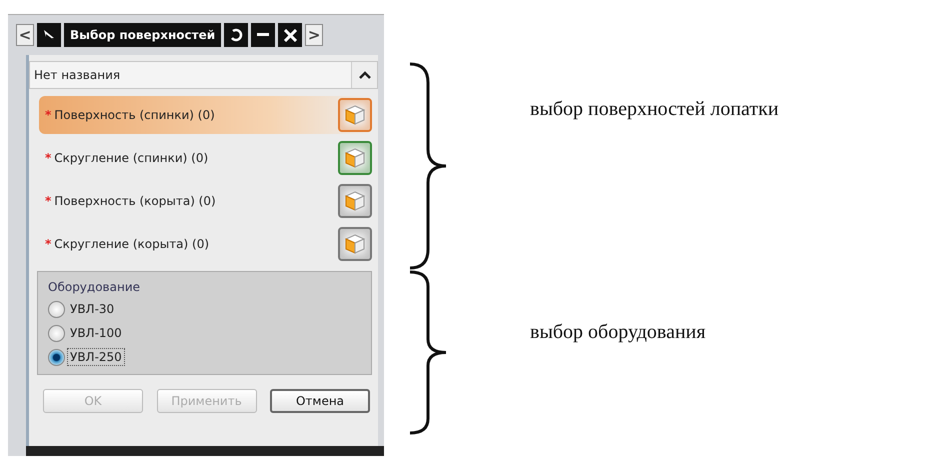  I want to click on radio-option: УВЛ-30, so click(205, 309).